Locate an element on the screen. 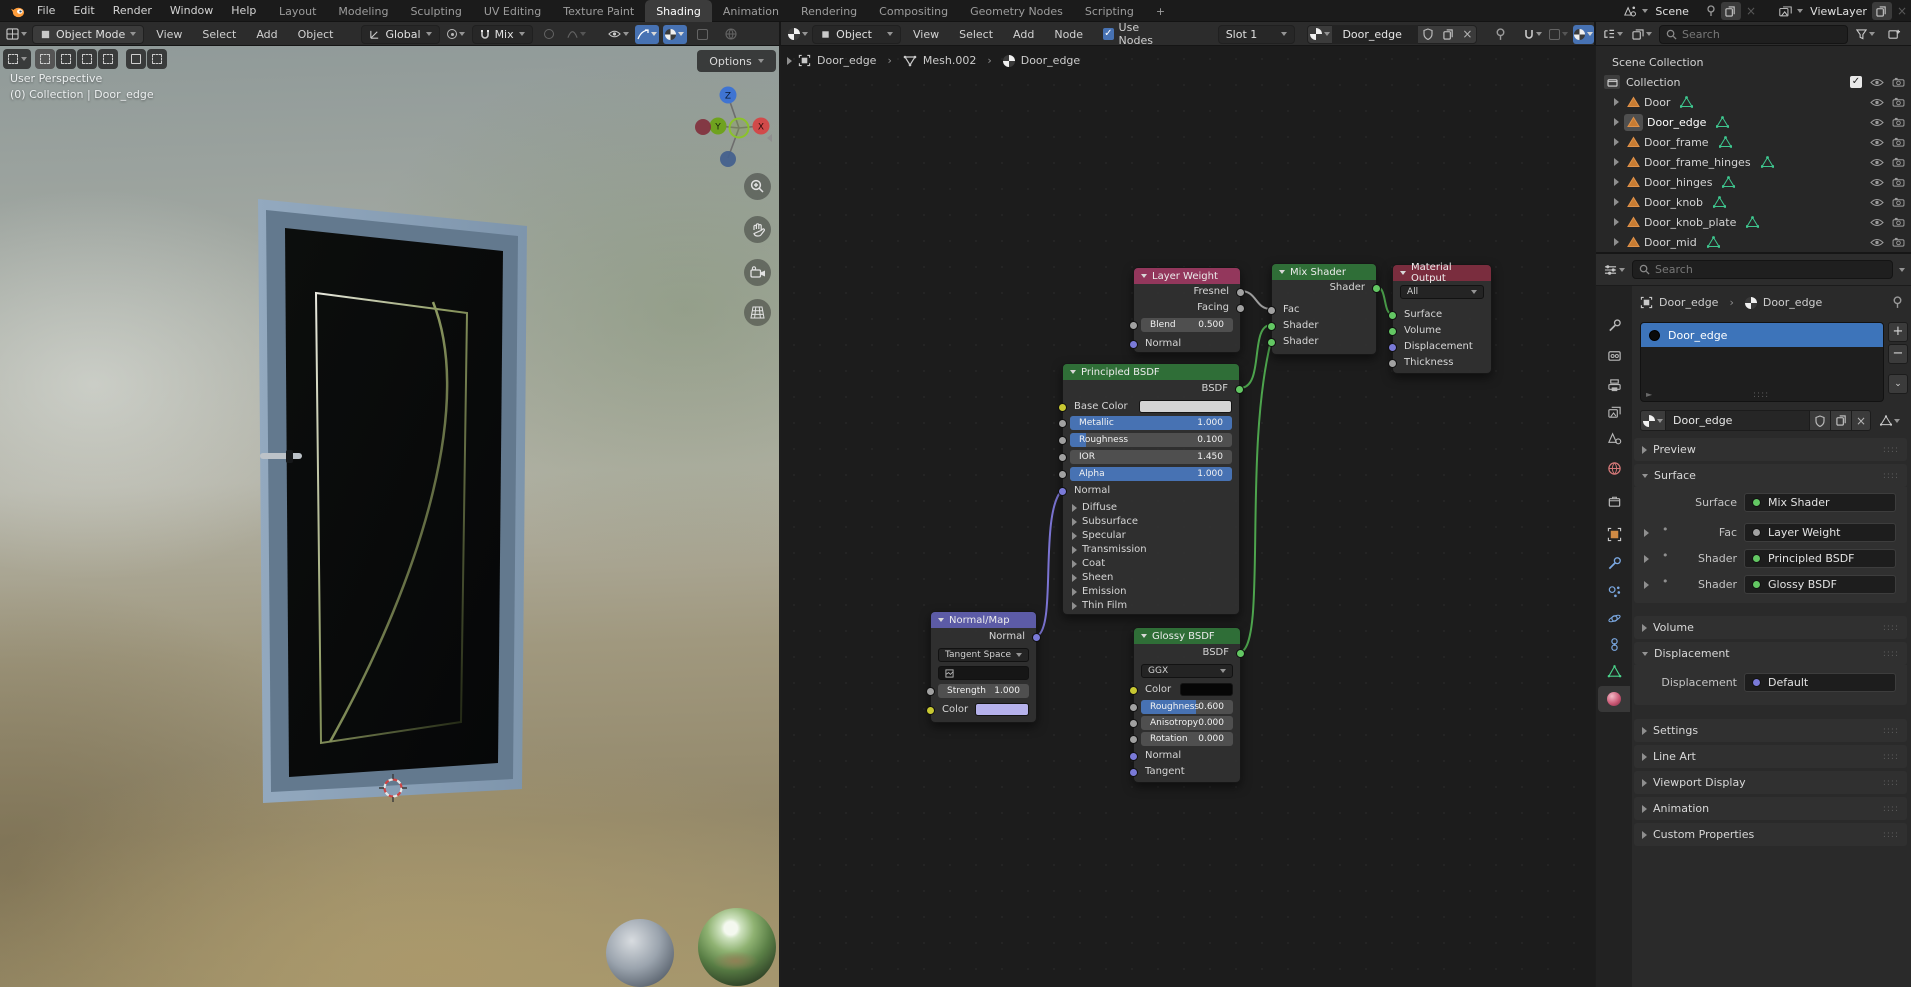  tab-sculpting: Sculpting is located at coordinates (435, 11).